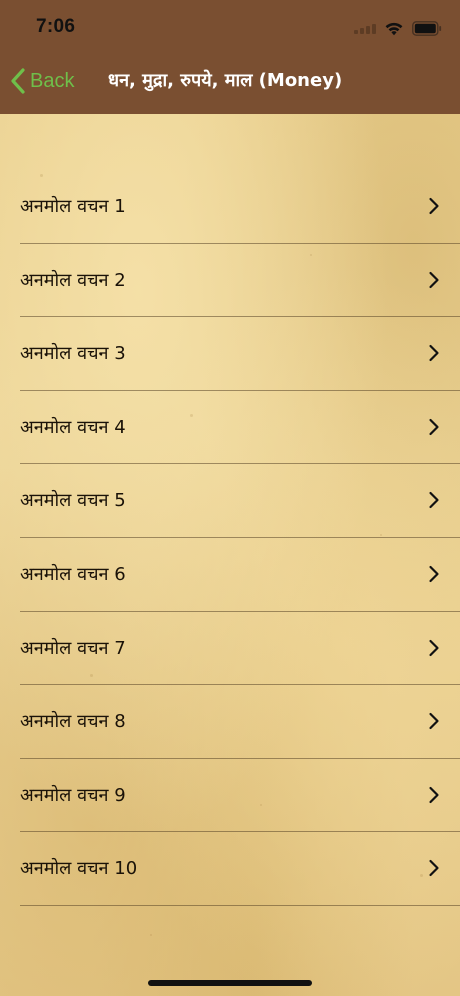  Describe the element at coordinates (230, 649) in the screenshot. I see `list-item: अनमोल वचन 7` at that location.